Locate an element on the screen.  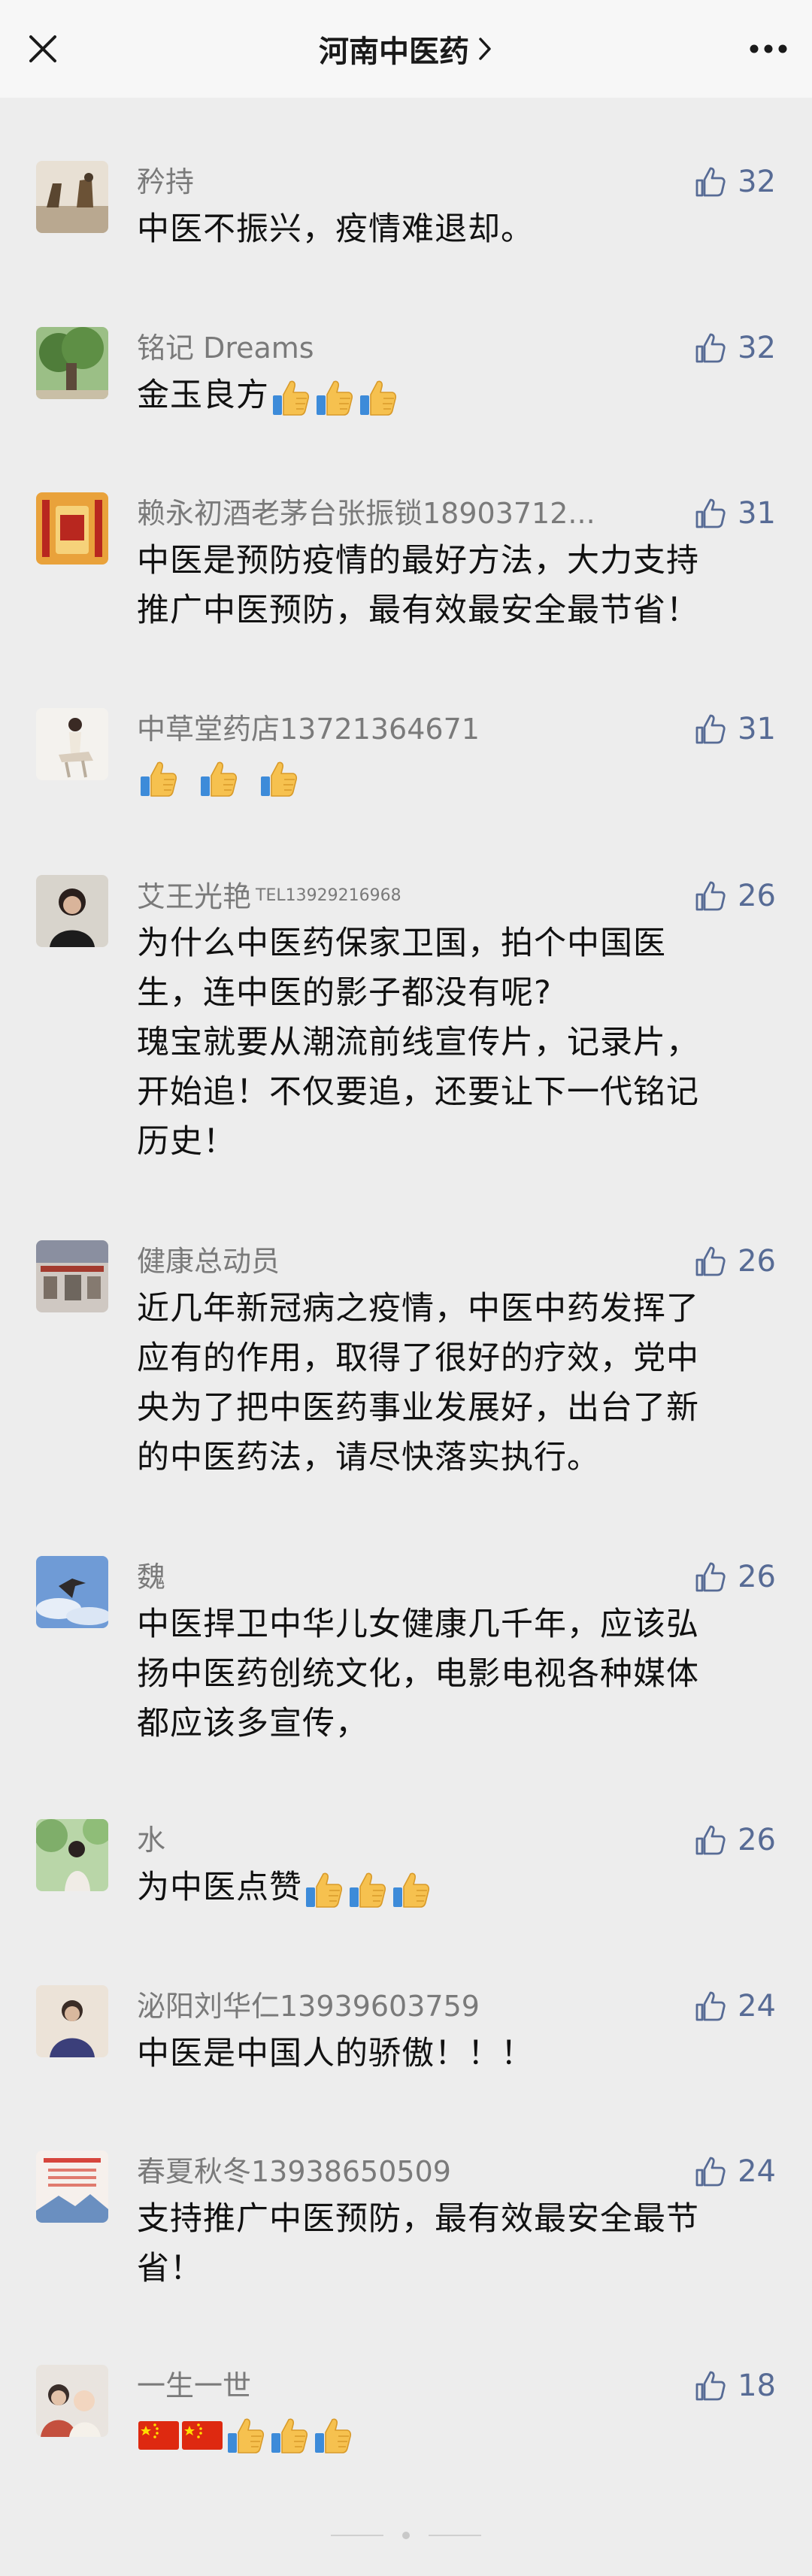
commenter-name: 矜持 is located at coordinates (165, 182).